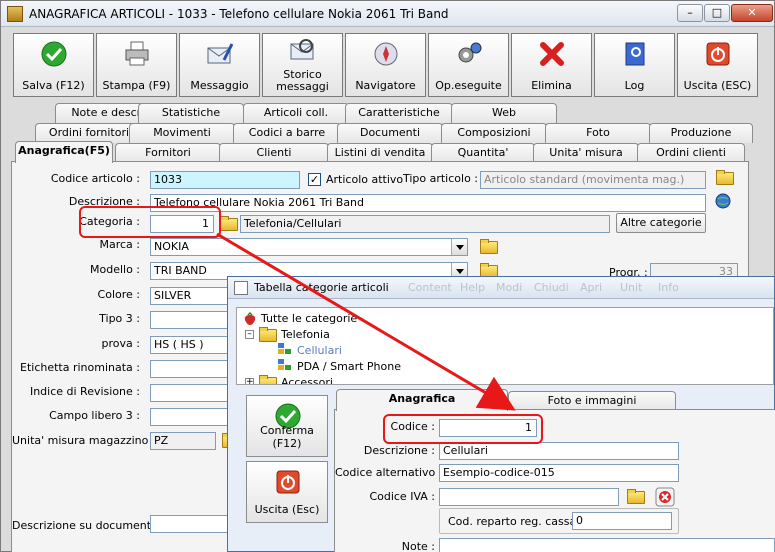 The height and width of the screenshot is (552, 775). I want to click on gears-icon, so click(470, 52).